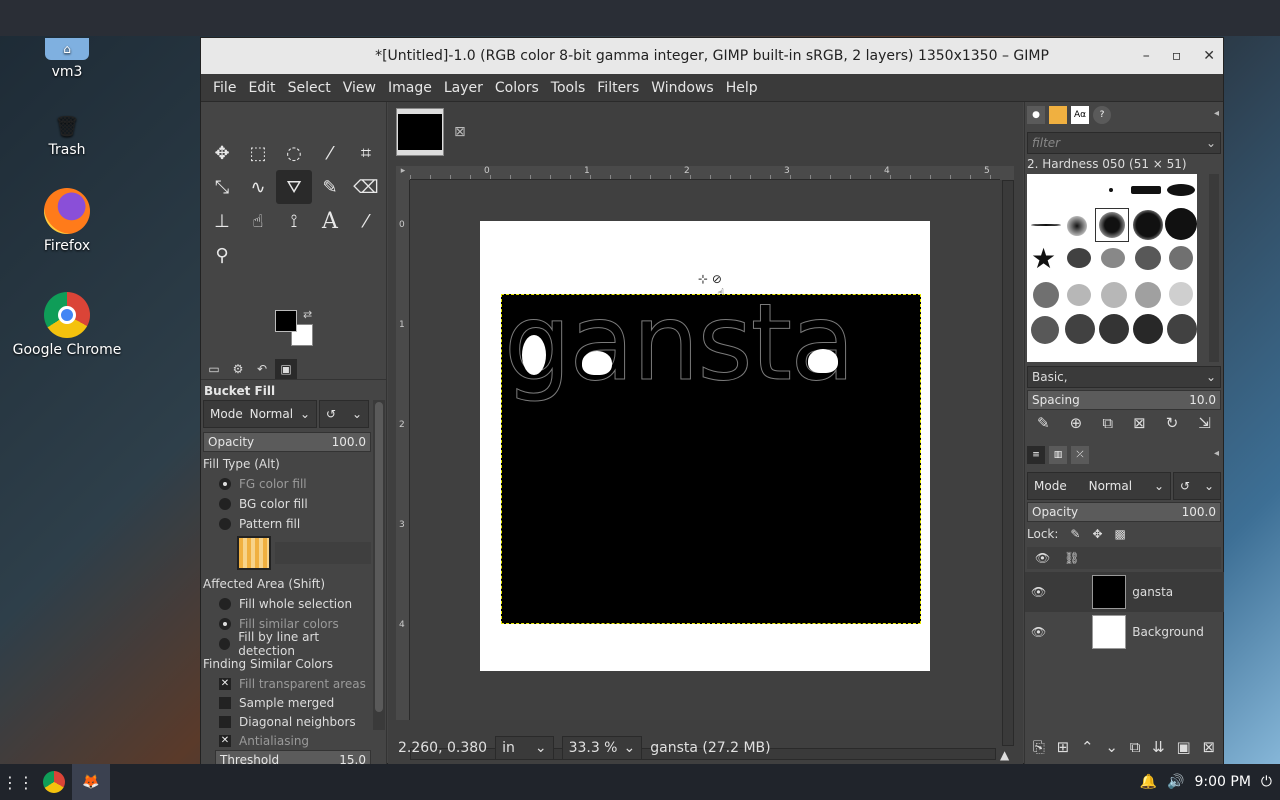  I want to click on spacing-slider: Spacing 10.0, so click(1124, 400).